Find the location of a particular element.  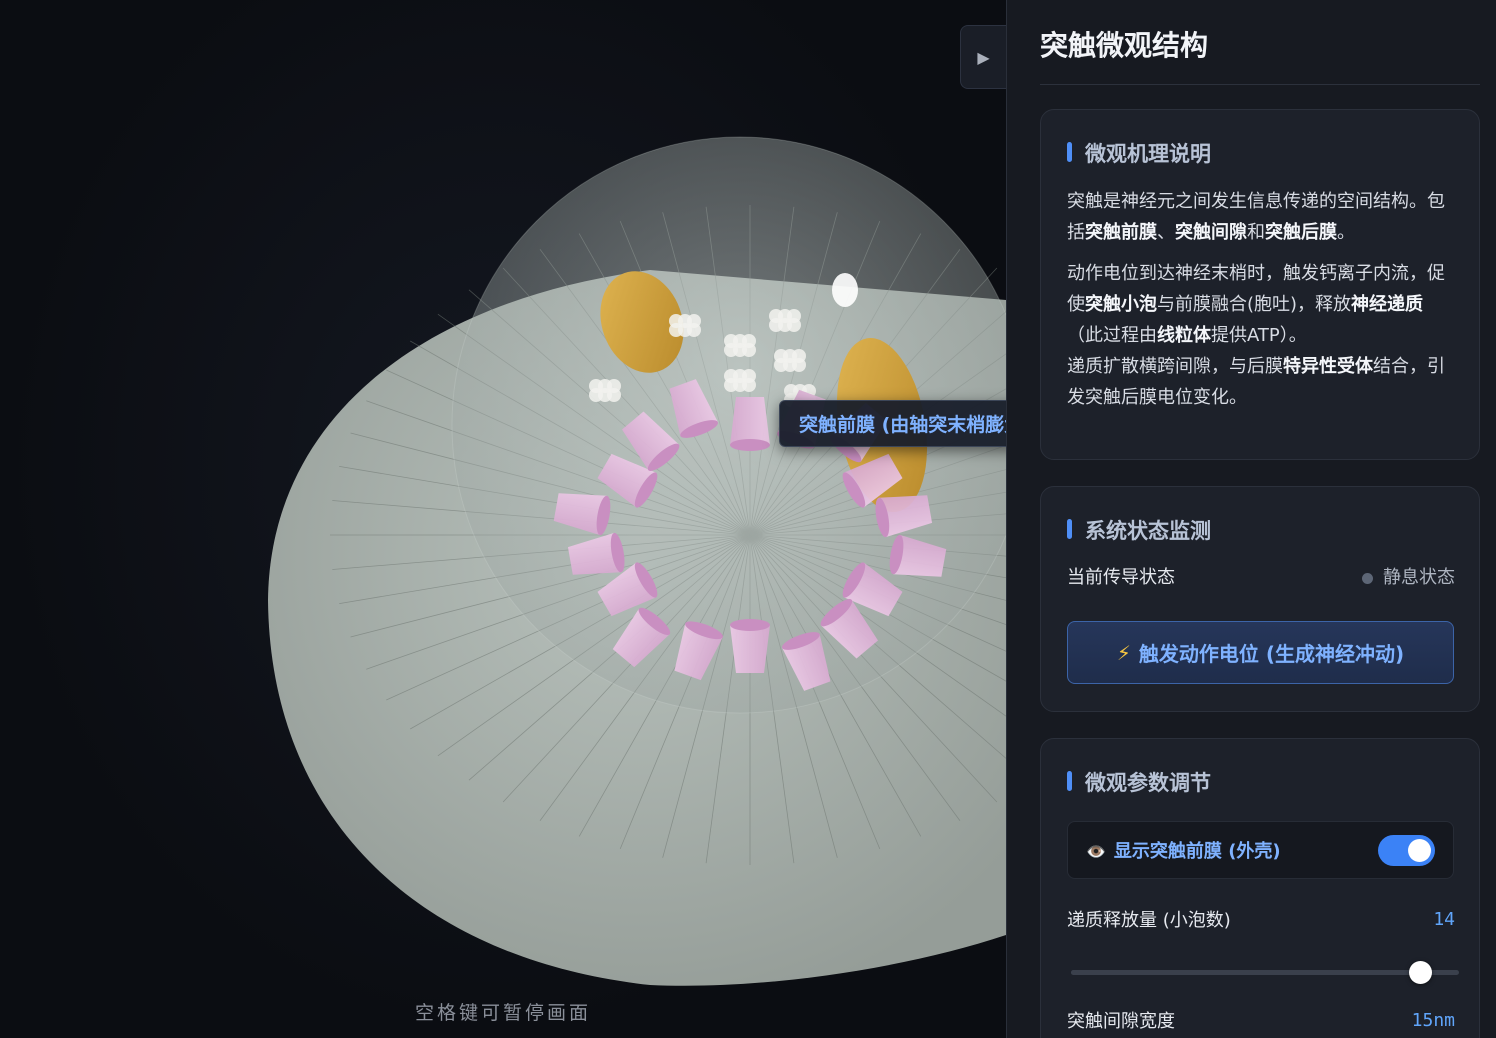

release-label: 递质释放量 (小泡数) is located at coordinates (1149, 920).